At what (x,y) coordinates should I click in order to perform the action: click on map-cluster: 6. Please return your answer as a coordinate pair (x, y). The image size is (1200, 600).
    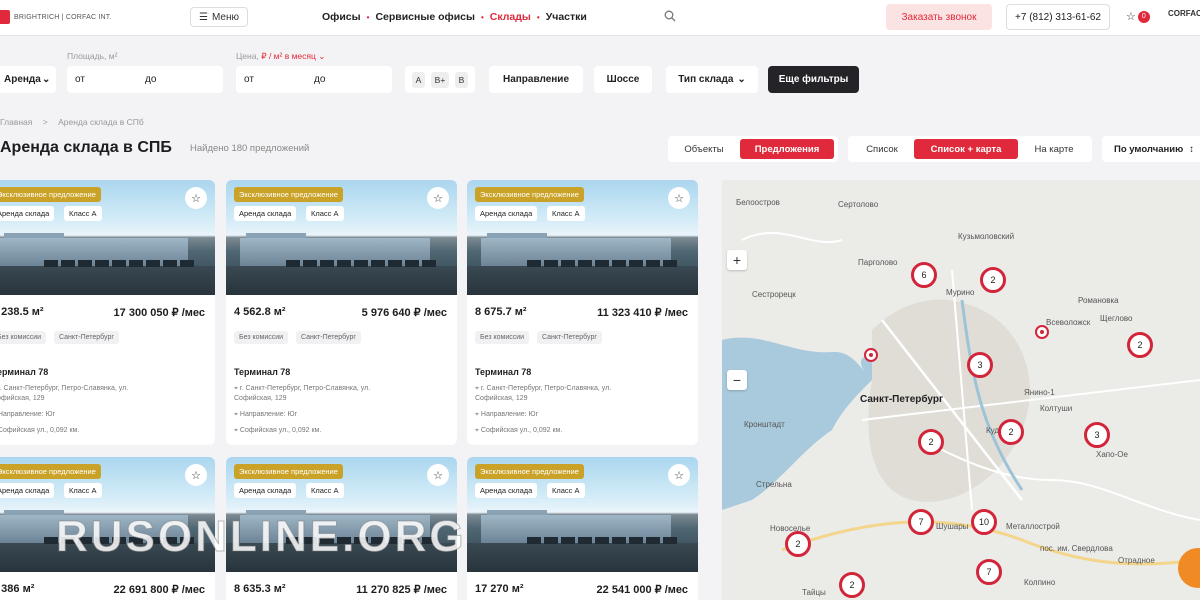
    Looking at the image, I should click on (924, 275).